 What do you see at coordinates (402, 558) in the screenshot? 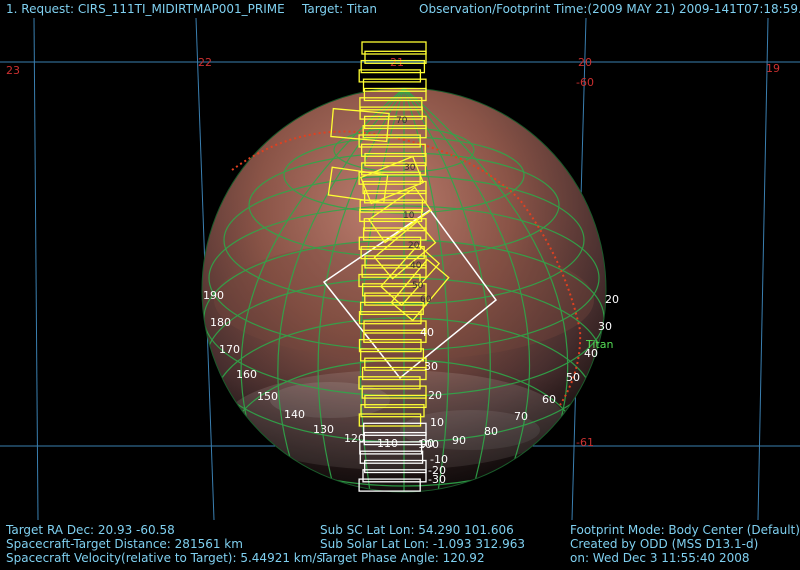
I see `target-phase-angle: Target Phase Angle: 120.92` at bounding box center [402, 558].